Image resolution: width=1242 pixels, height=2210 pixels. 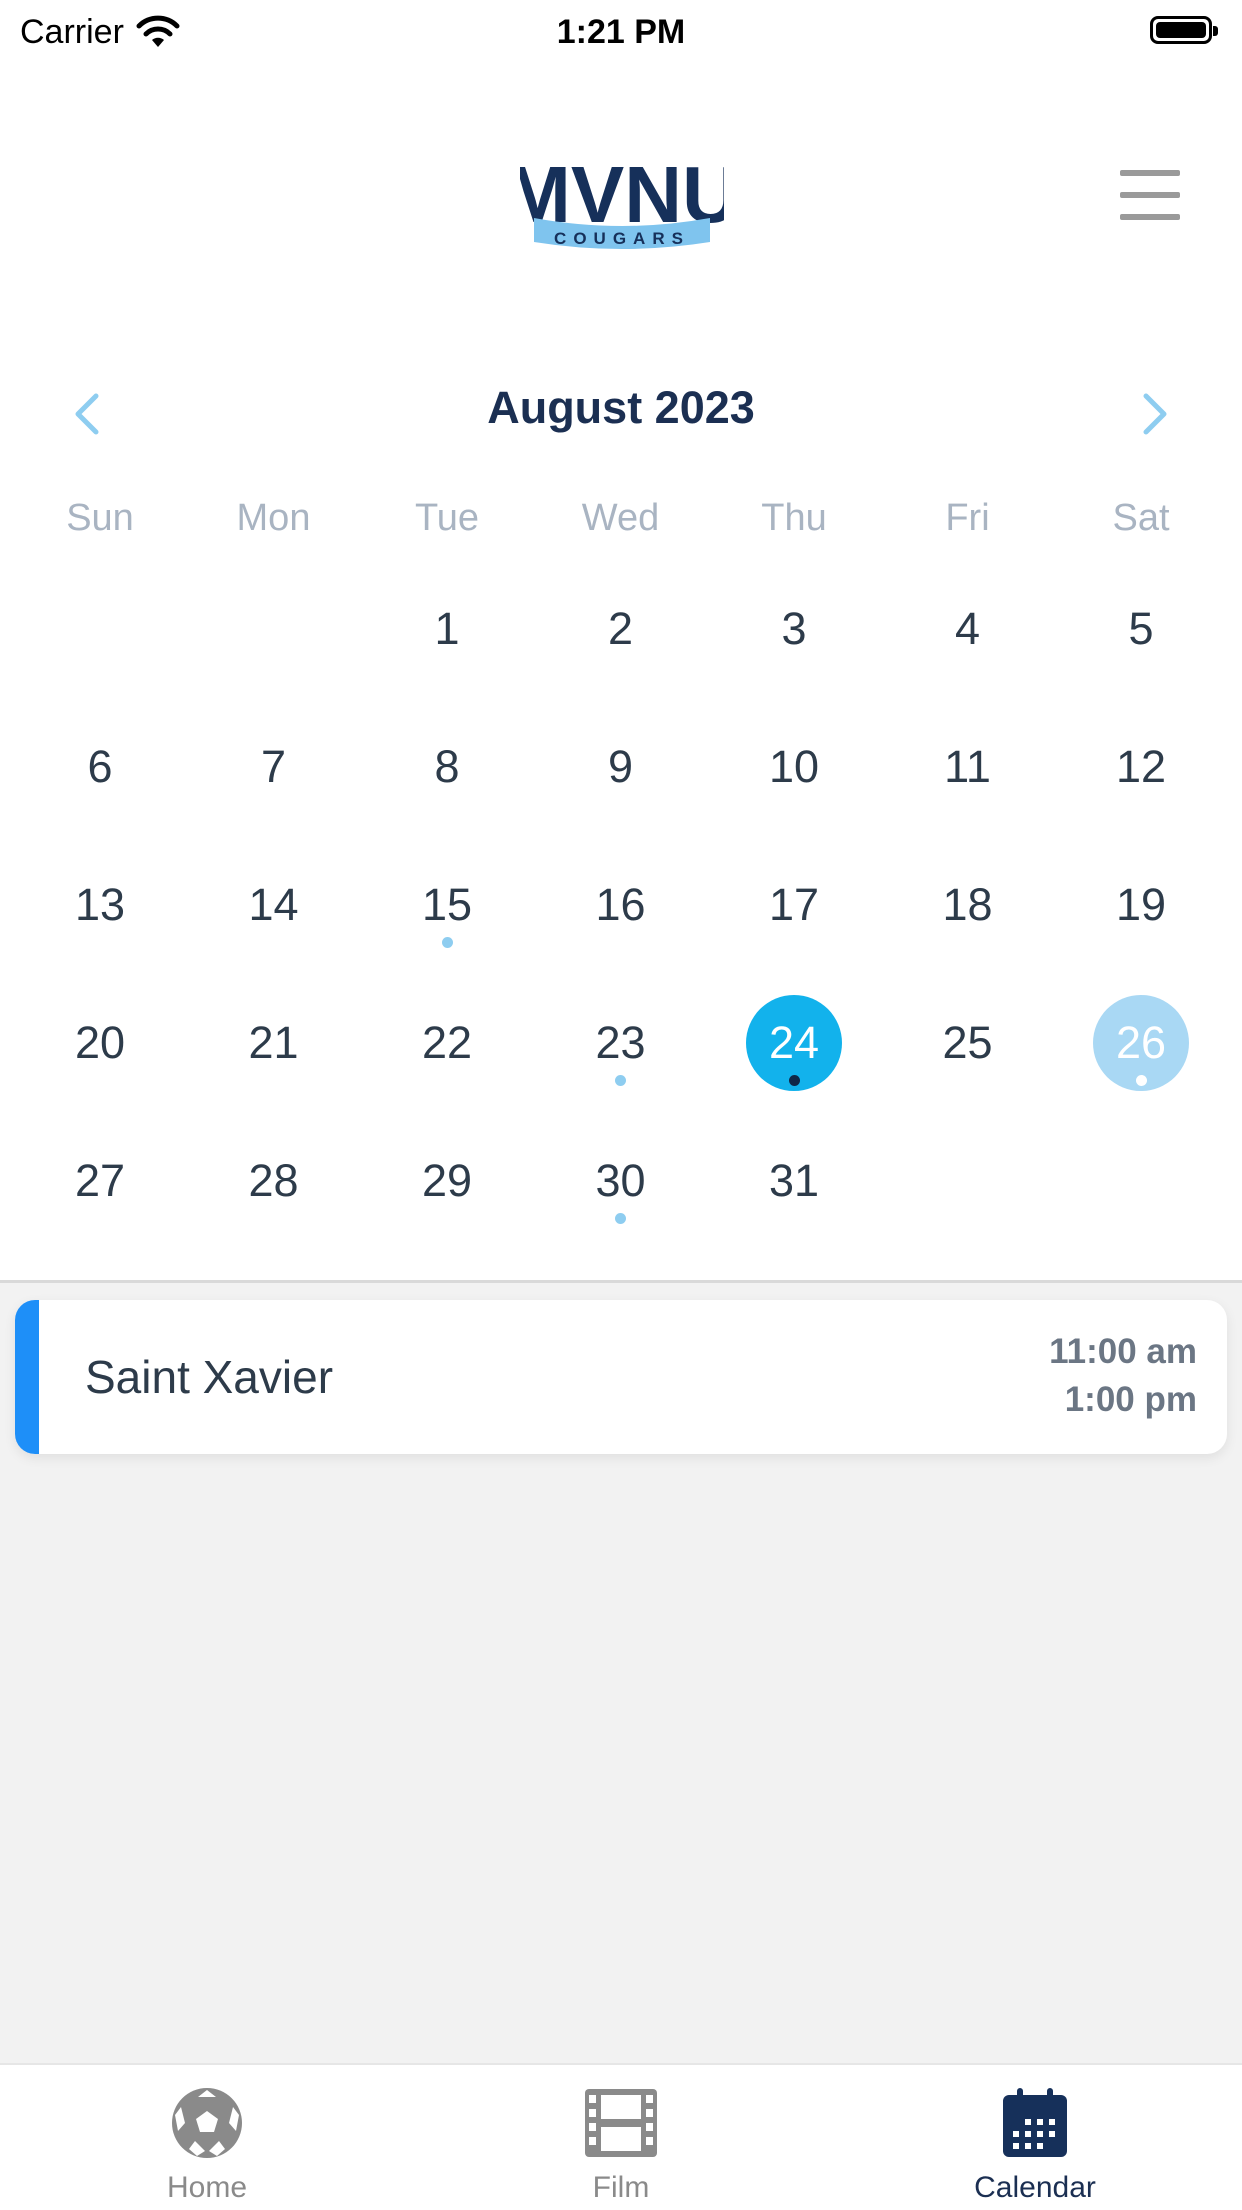 I want to click on battery-icon, so click(x=1184, y=30).